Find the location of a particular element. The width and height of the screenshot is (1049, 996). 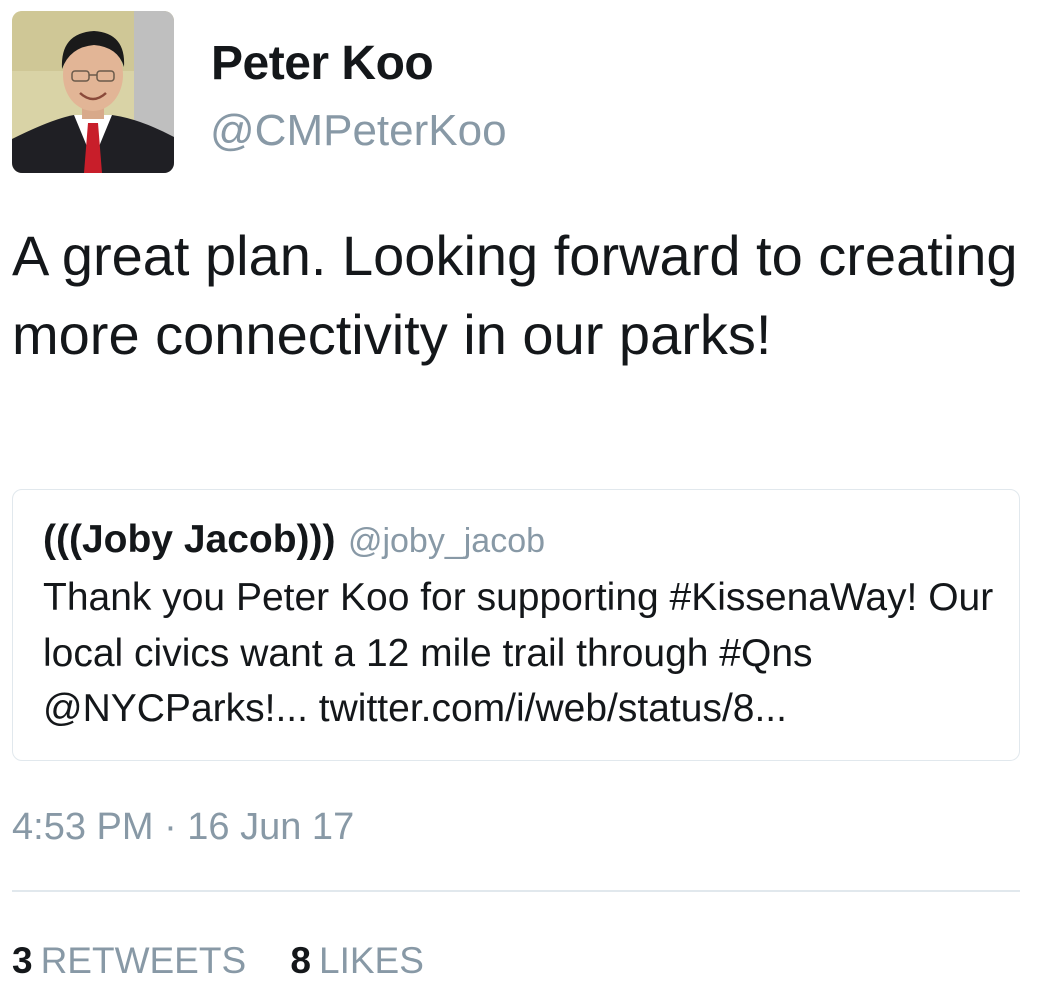

retweets-label: RETWEETS is located at coordinates (143, 960).